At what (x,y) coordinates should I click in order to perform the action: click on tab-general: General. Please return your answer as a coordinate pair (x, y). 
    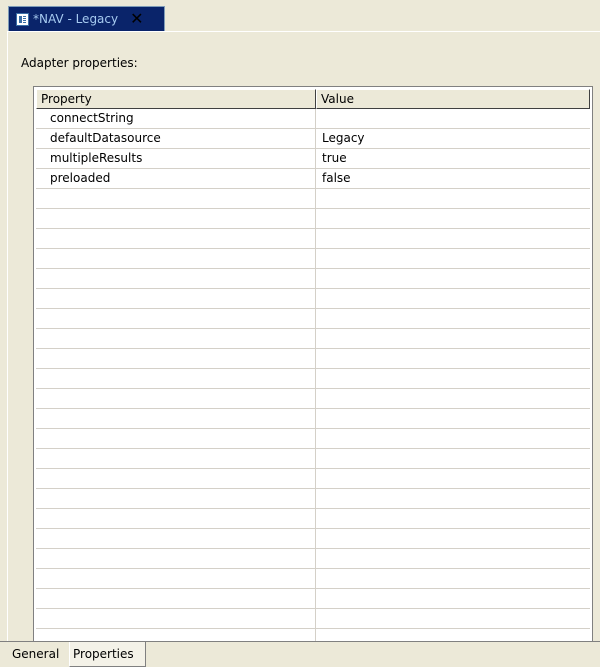
    Looking at the image, I should click on (39, 654).